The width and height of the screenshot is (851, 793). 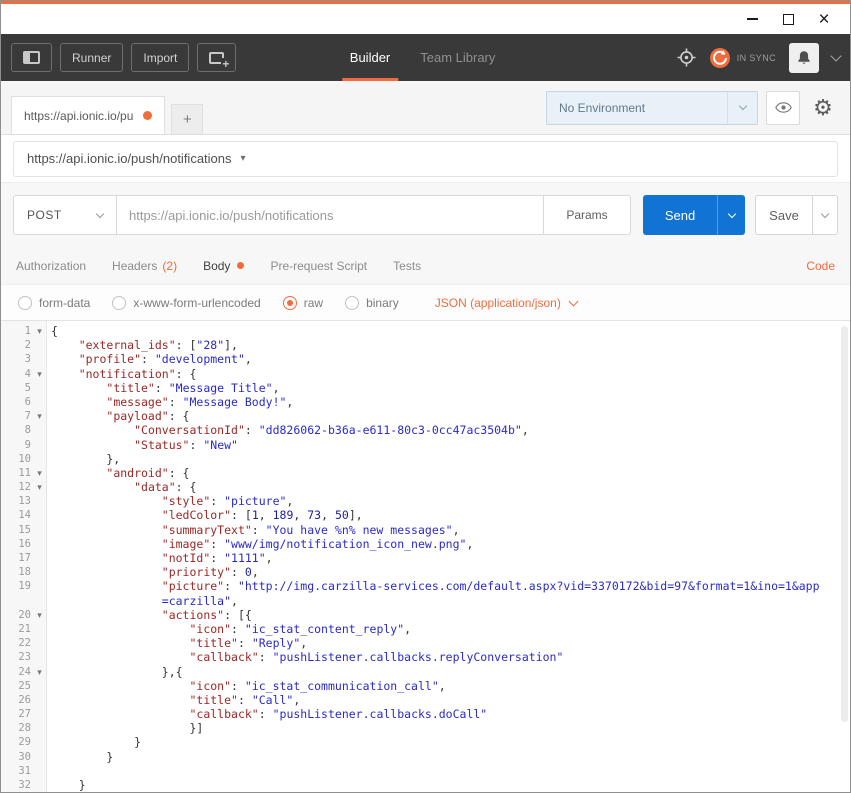 What do you see at coordinates (199, 600) in the screenshot?
I see `line-content: =carzilla",` at bounding box center [199, 600].